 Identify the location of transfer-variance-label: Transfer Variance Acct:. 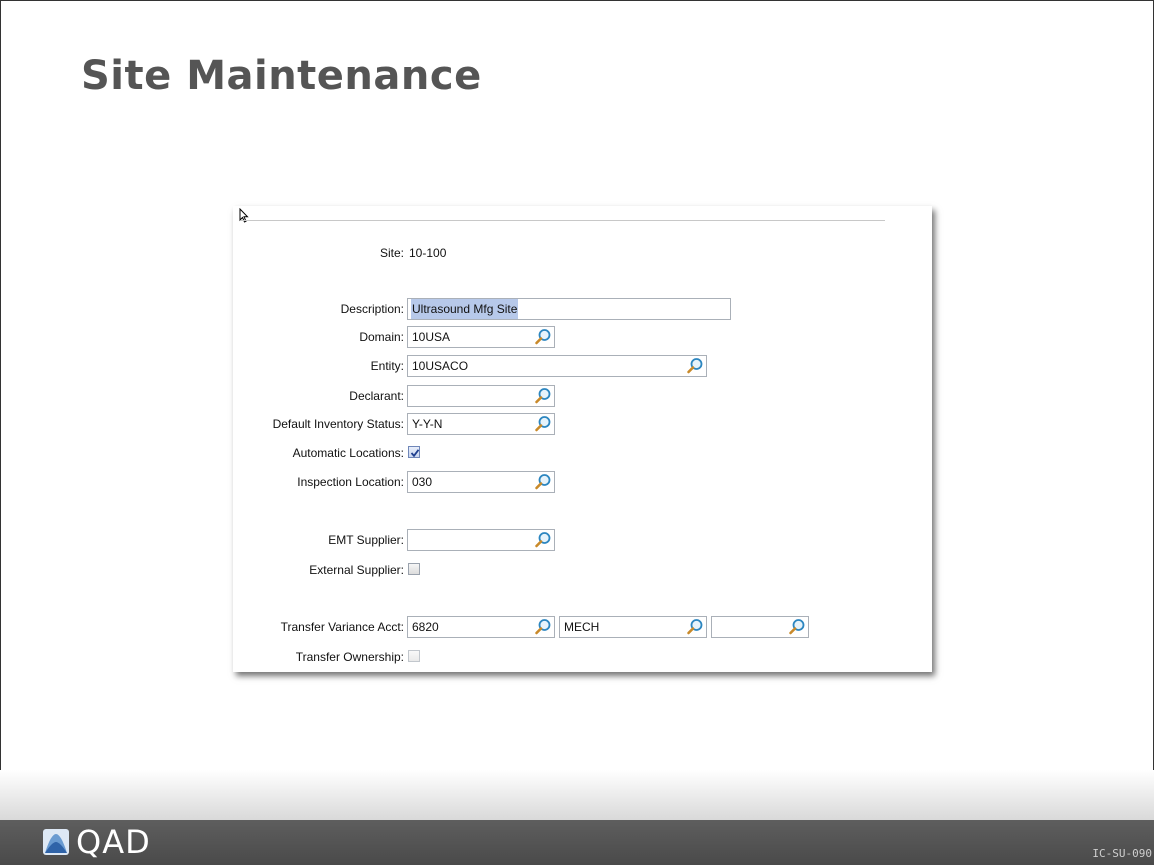
(342, 627).